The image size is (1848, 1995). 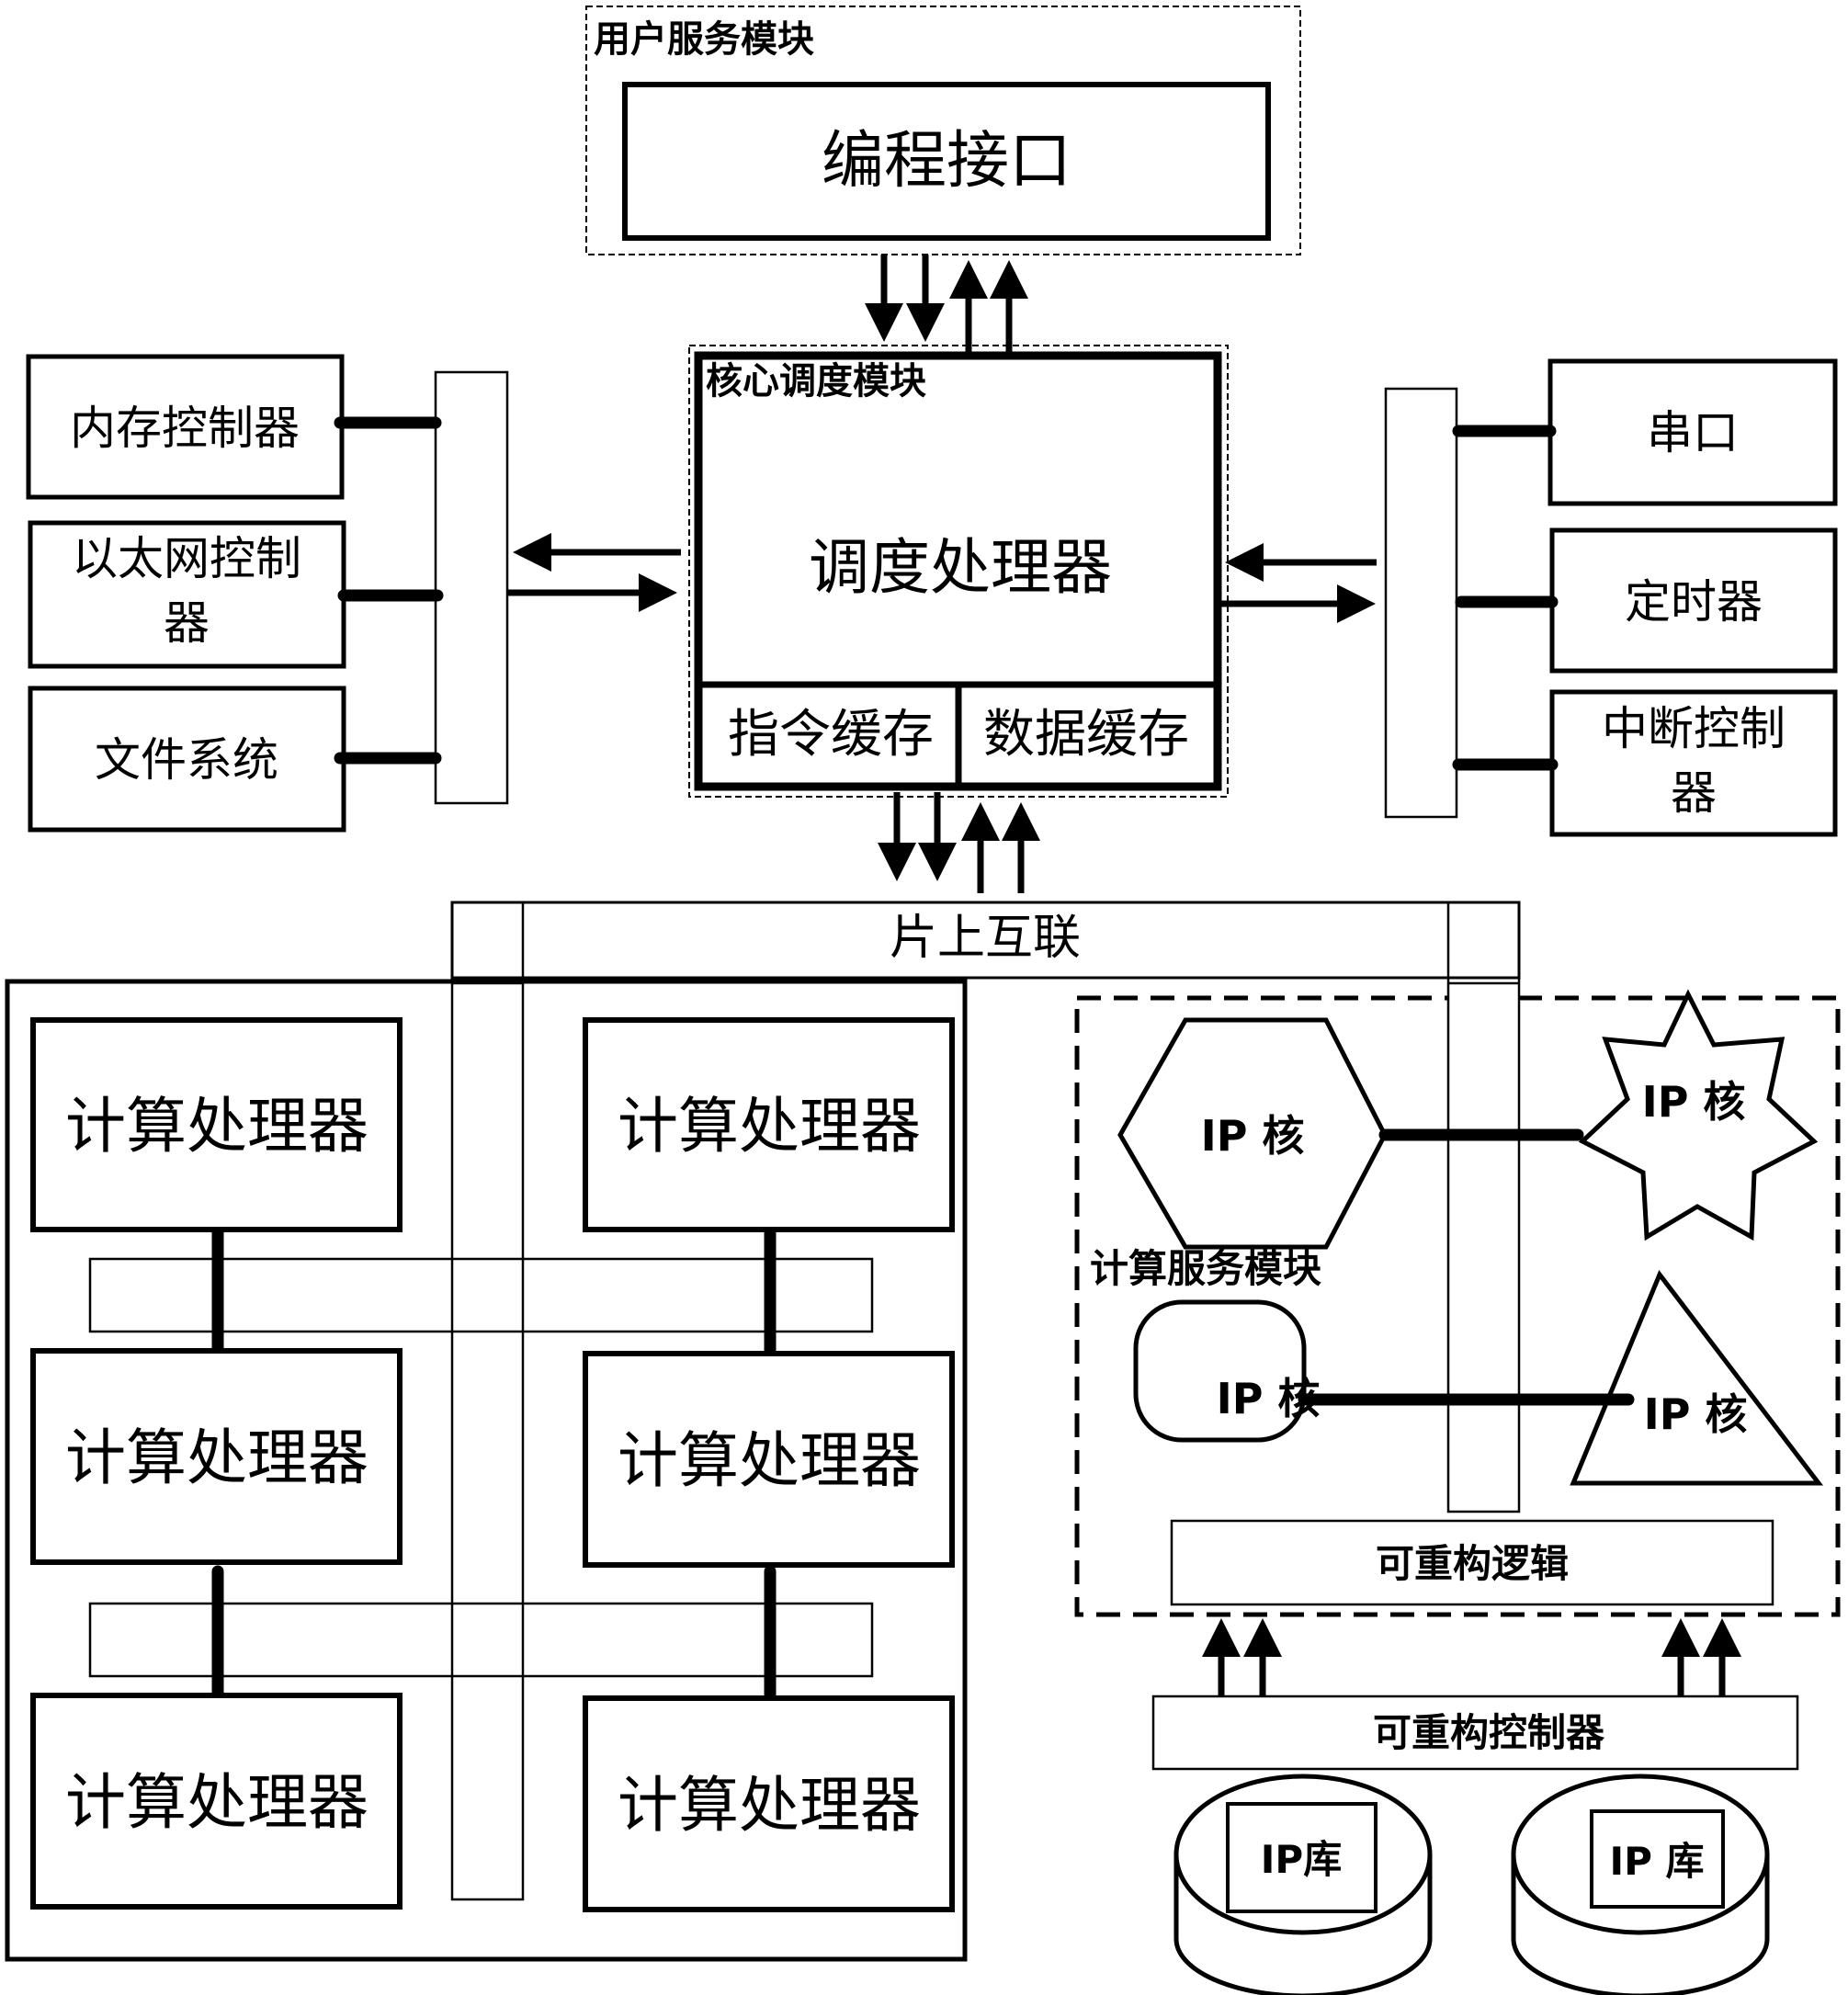 I want to click on instruction-cache-box: 指令缓存, so click(x=831, y=735).